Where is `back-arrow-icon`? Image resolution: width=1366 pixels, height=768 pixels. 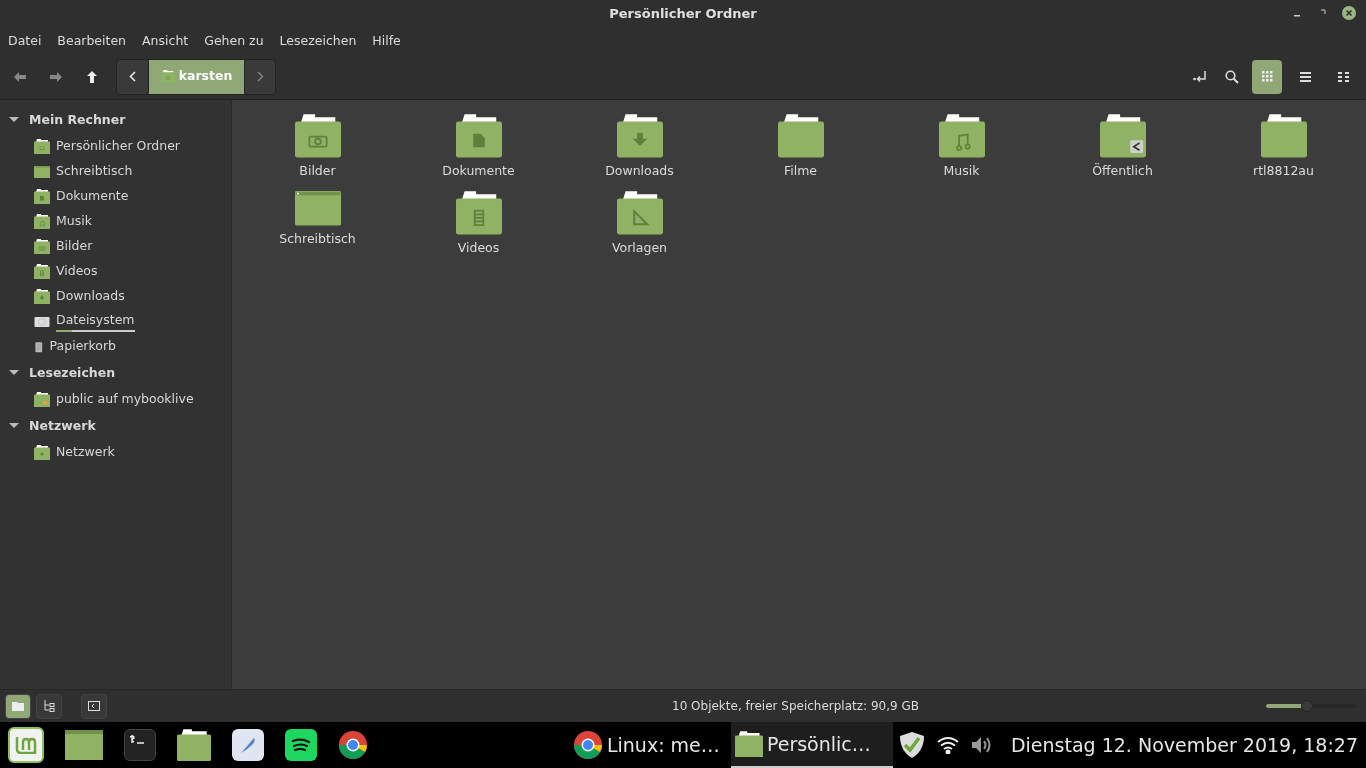
back-arrow-icon is located at coordinates (20, 76).